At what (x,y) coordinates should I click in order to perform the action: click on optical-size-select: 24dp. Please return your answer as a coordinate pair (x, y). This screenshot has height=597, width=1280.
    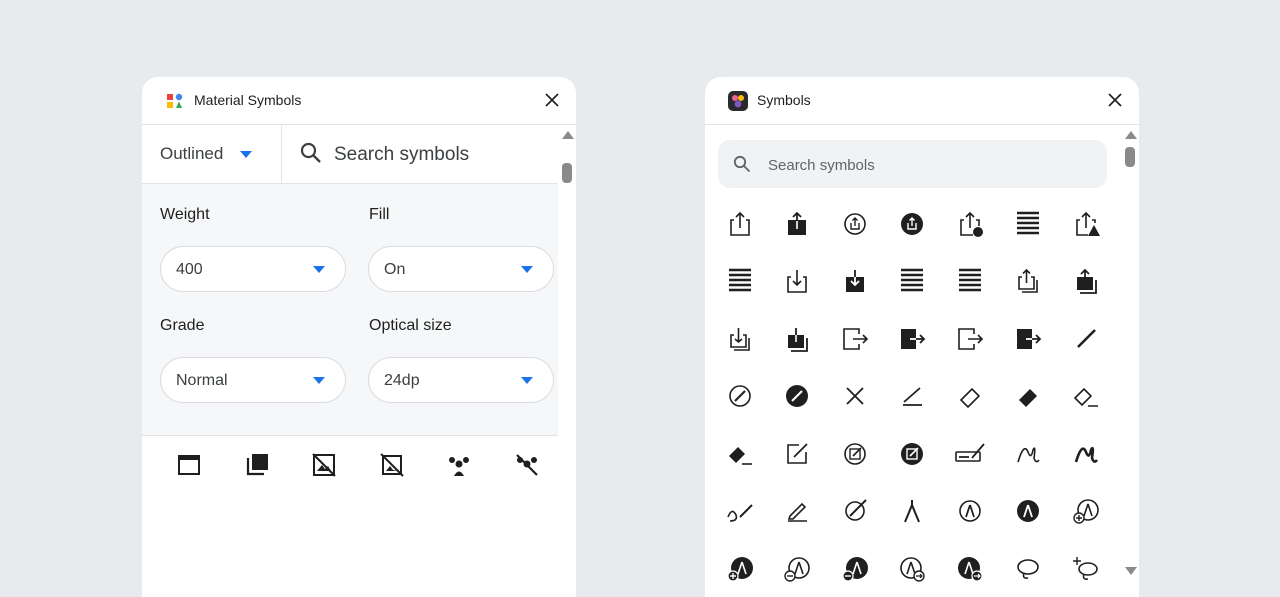
    Looking at the image, I should click on (461, 380).